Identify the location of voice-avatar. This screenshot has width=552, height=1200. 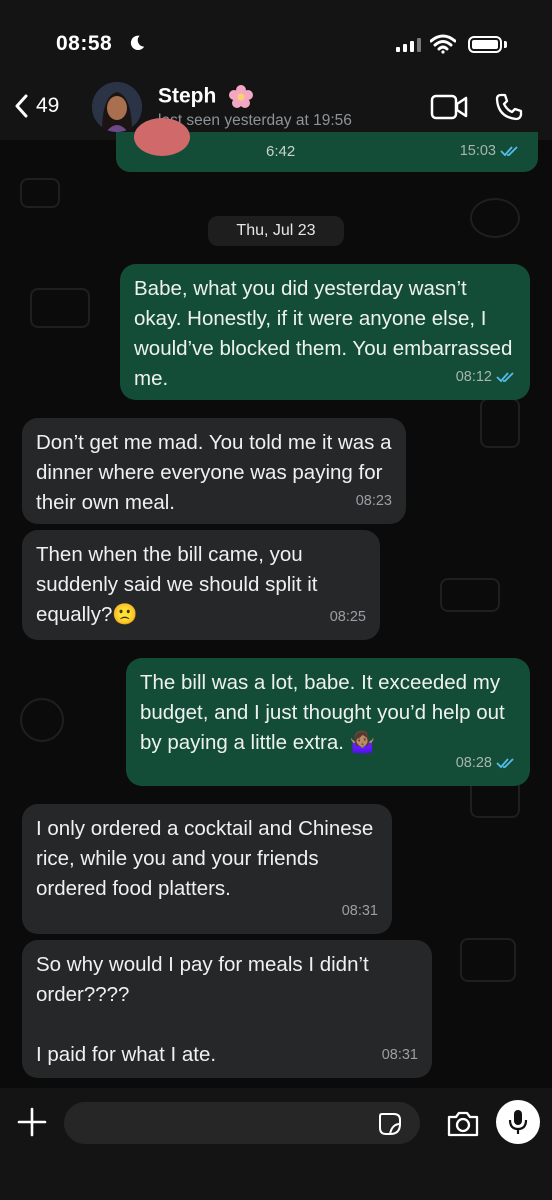
(162, 137).